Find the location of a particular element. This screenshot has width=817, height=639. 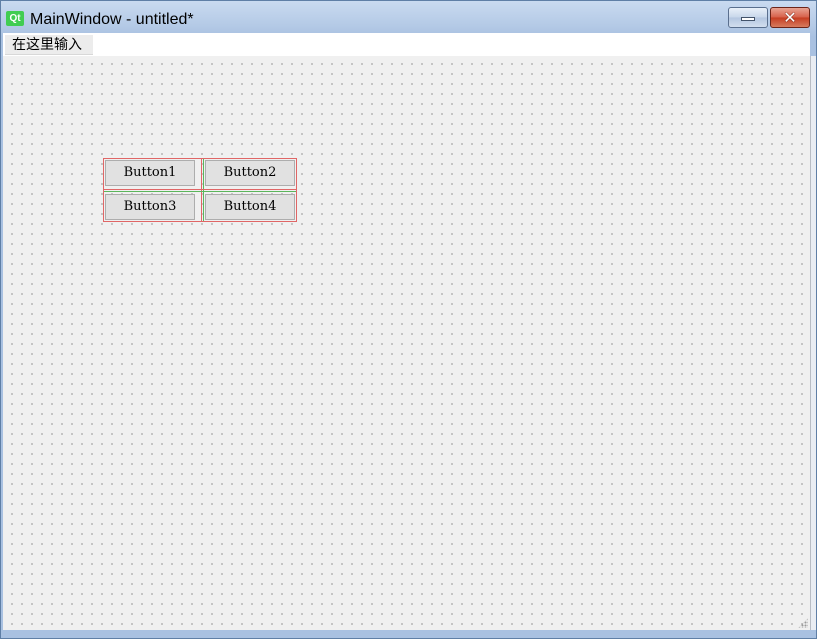

menu-item-type-here: 在这里输入 is located at coordinates (49, 45).